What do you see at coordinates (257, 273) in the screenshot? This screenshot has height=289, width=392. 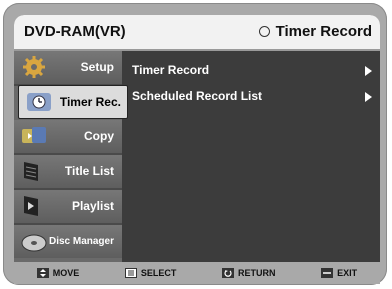 I see `footer-return-label: RETURN` at bounding box center [257, 273].